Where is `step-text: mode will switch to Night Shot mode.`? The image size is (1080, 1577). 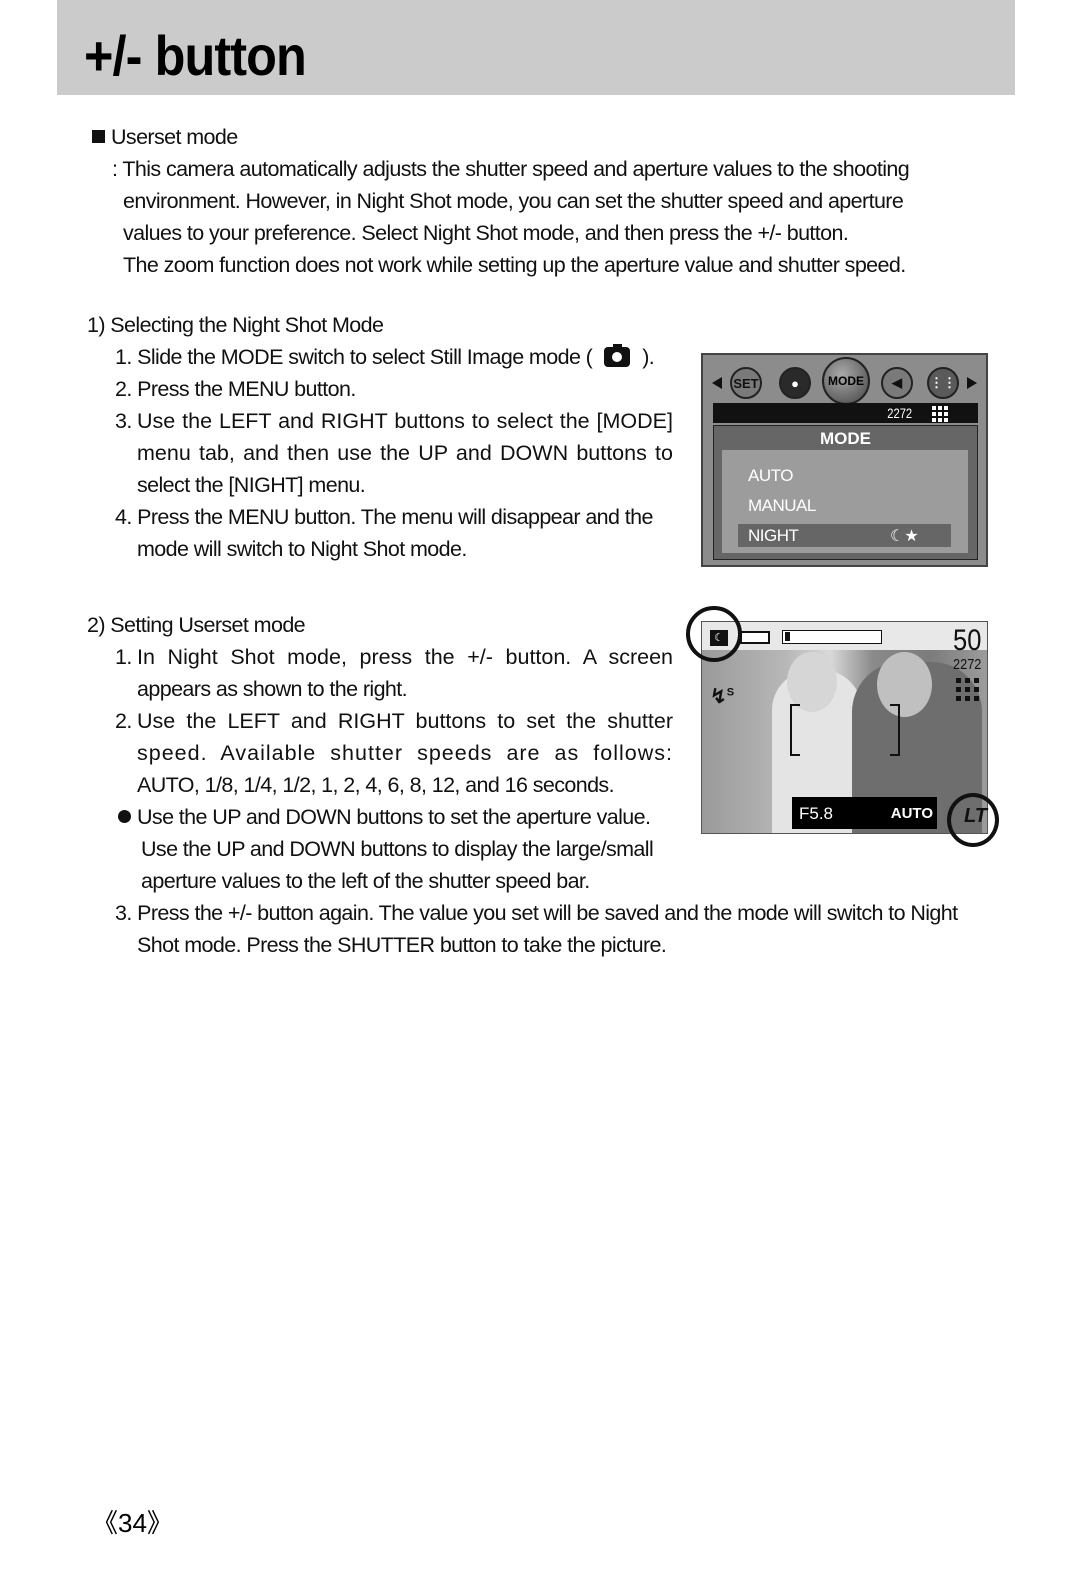
step-text: mode will switch to Night Shot mode. is located at coordinates (302, 549).